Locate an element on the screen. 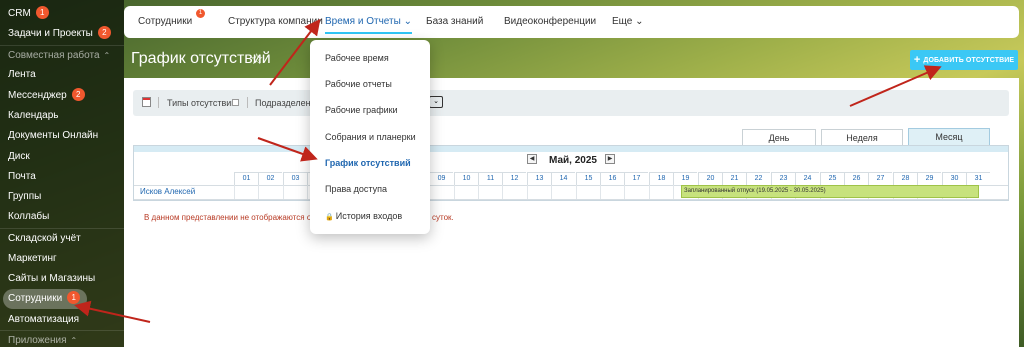  tab-day: День is located at coordinates (779, 137).